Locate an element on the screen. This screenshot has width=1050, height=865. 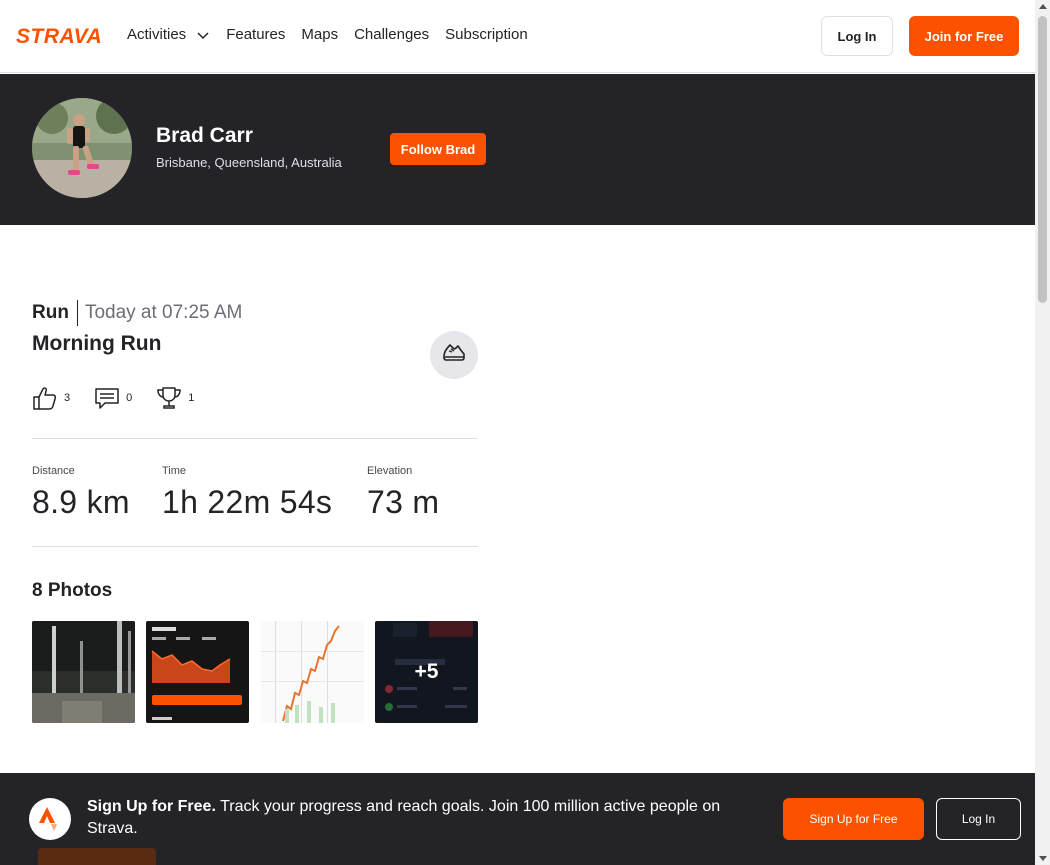
stat-label: Distance is located at coordinates (53, 471).